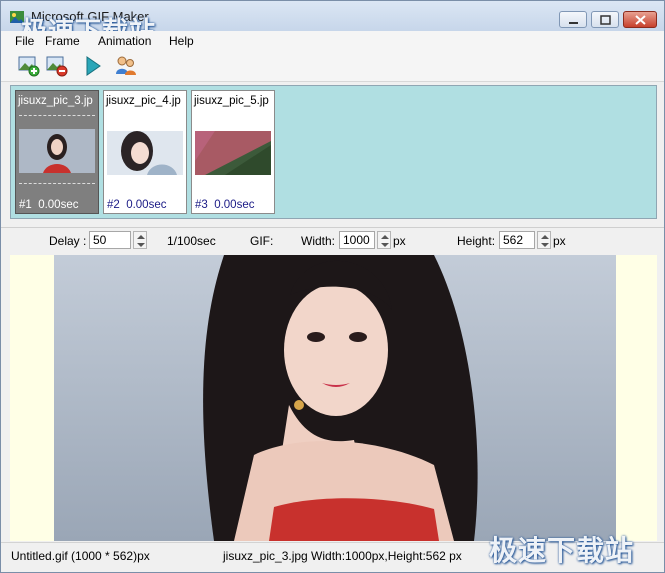  Describe the element at coordinates (57, 66) in the screenshot. I see `remove-frame-icon` at that location.